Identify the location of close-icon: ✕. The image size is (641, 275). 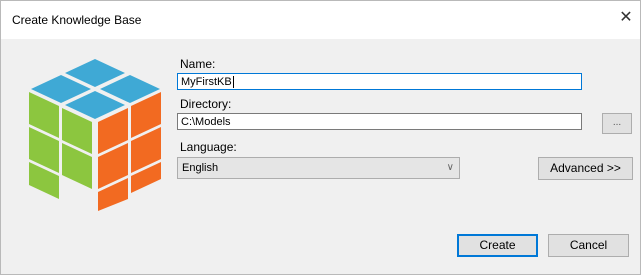
(626, 18).